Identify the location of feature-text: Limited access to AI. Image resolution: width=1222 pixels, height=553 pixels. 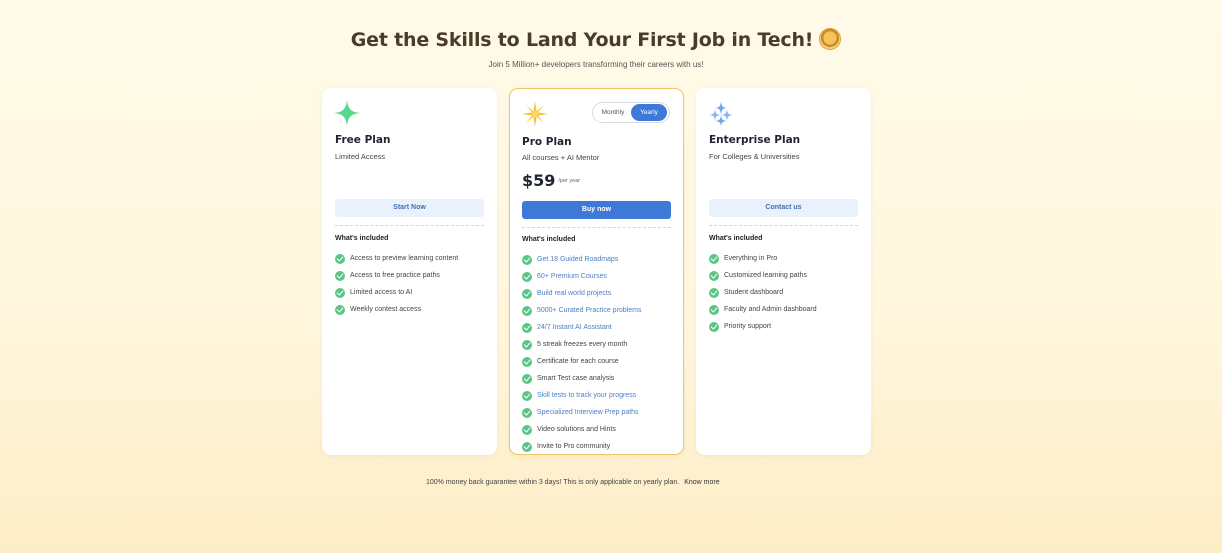
(381, 292).